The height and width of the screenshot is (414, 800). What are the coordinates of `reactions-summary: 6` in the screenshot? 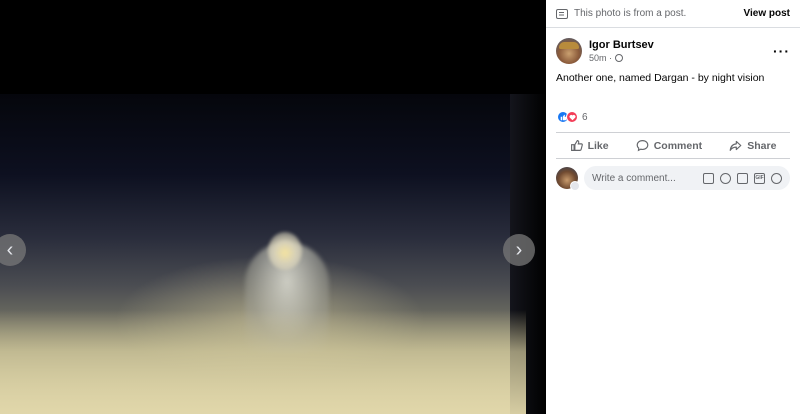 It's located at (673, 117).